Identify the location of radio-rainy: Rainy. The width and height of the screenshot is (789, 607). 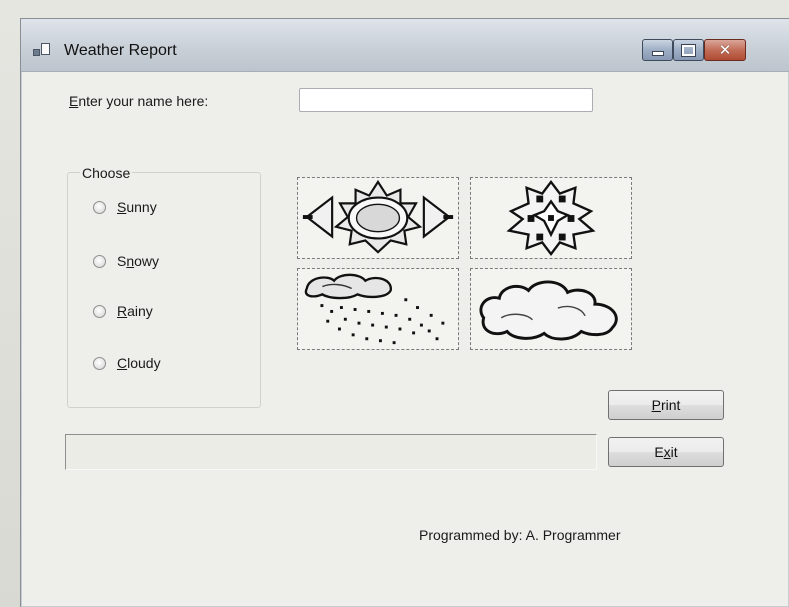
(123, 311).